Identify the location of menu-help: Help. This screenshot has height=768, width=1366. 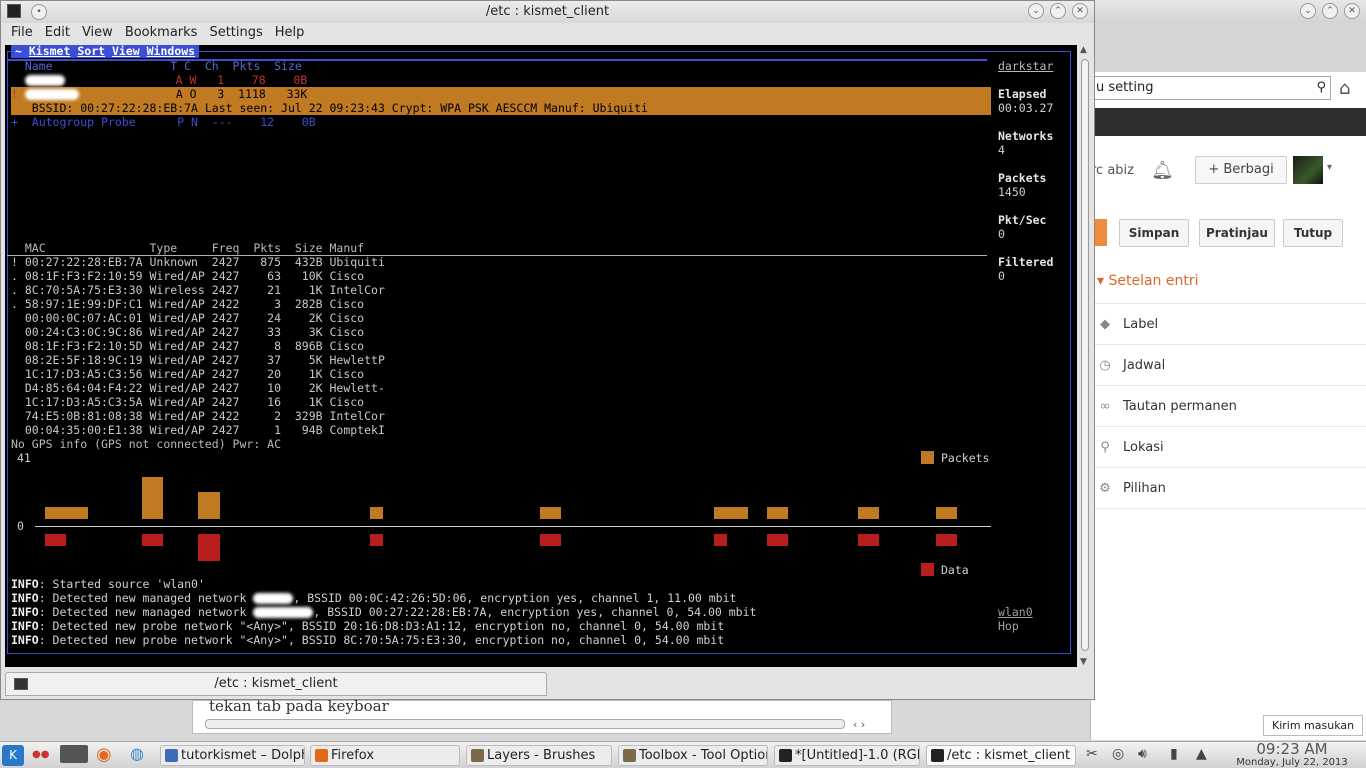
(290, 33).